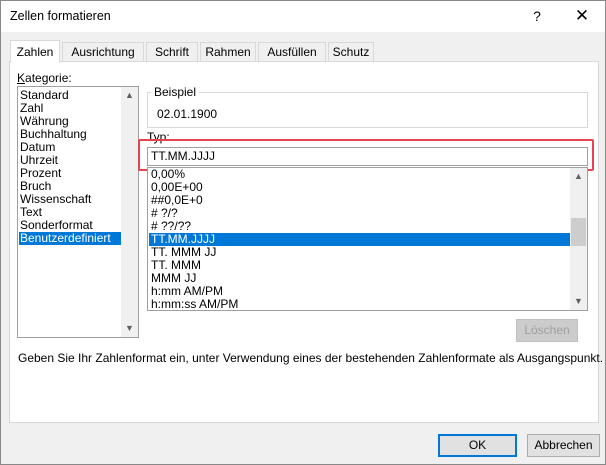 The width and height of the screenshot is (606, 465). Describe the element at coordinates (537, 16) in the screenshot. I see `help-icon: ?` at that location.